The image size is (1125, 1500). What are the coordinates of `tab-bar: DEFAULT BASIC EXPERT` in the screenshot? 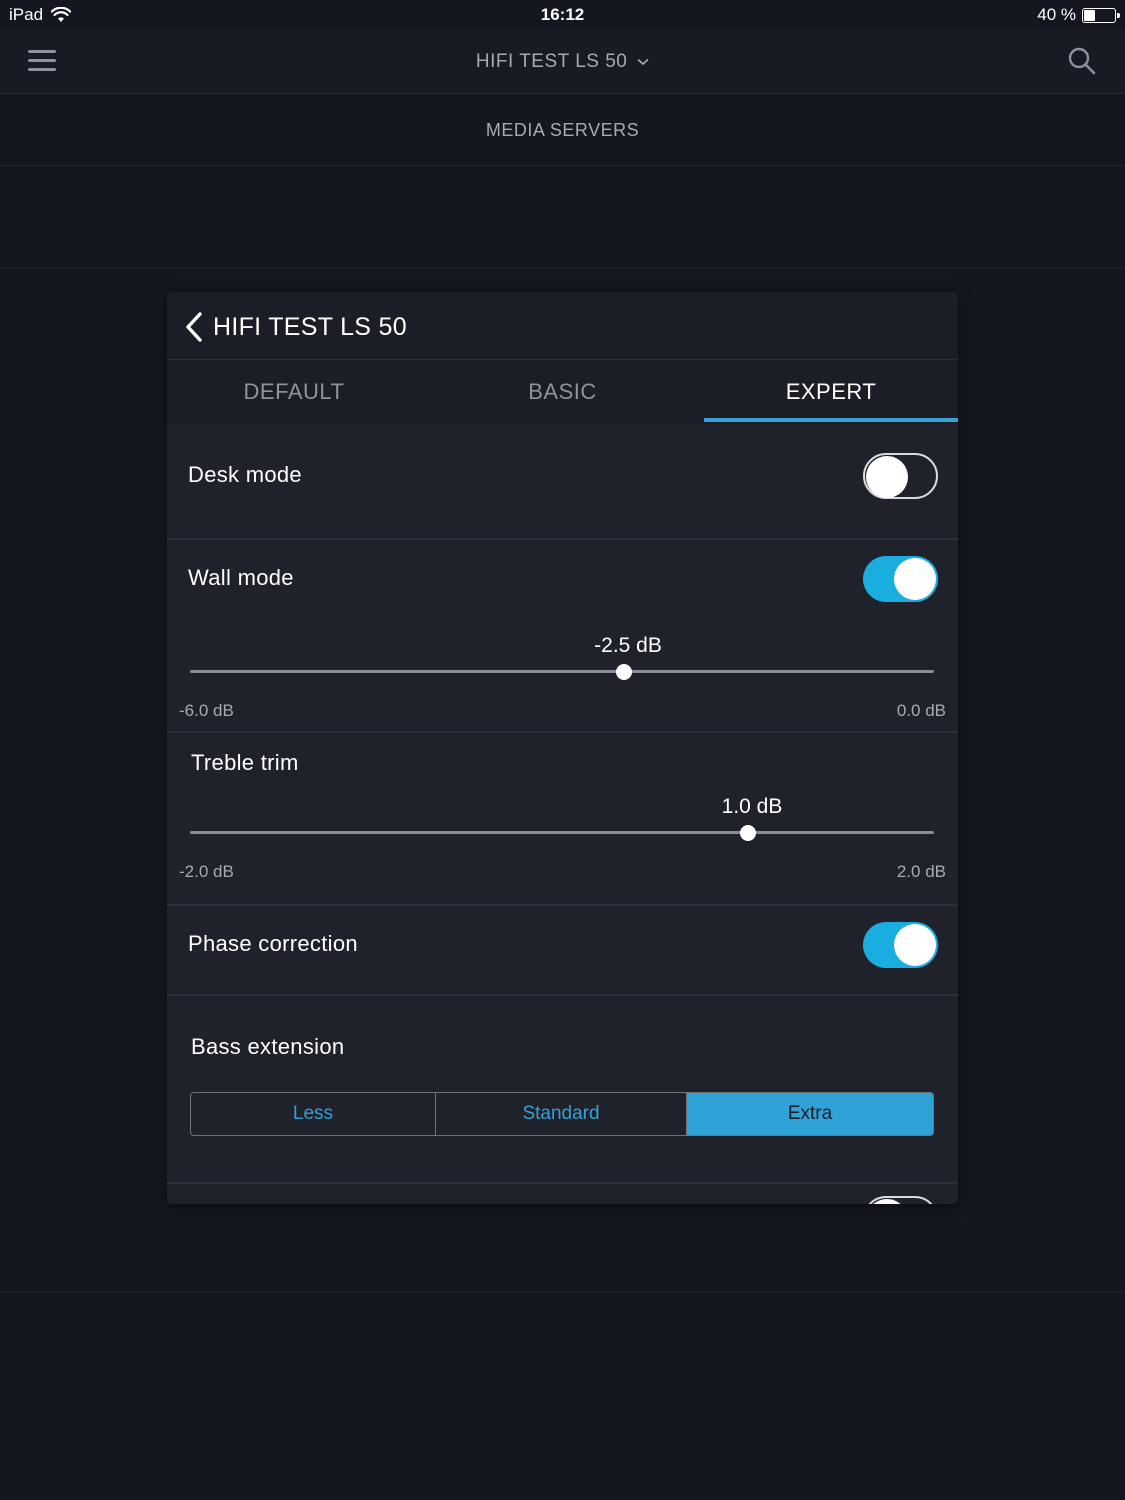 It's located at (562, 392).